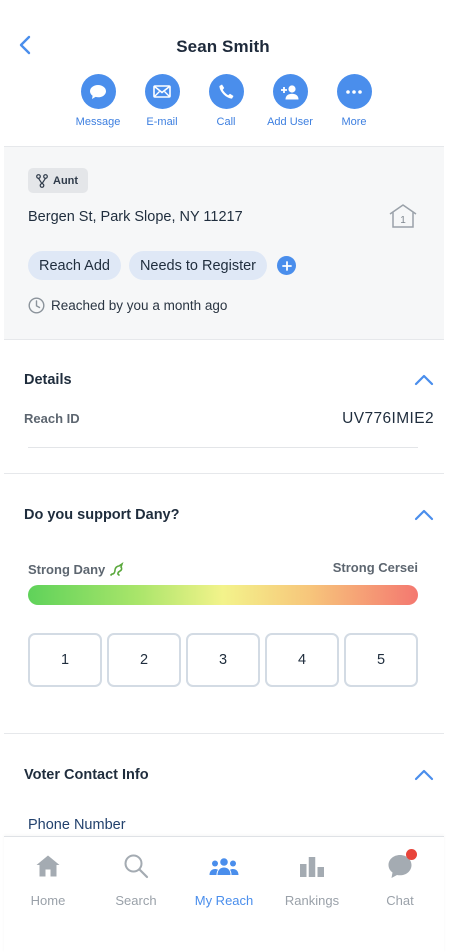 This screenshot has height=952, width=460. What do you see at coordinates (223, 73) in the screenshot?
I see `profile-header: Sean Smith Message E-mail Call Add User` at bounding box center [223, 73].